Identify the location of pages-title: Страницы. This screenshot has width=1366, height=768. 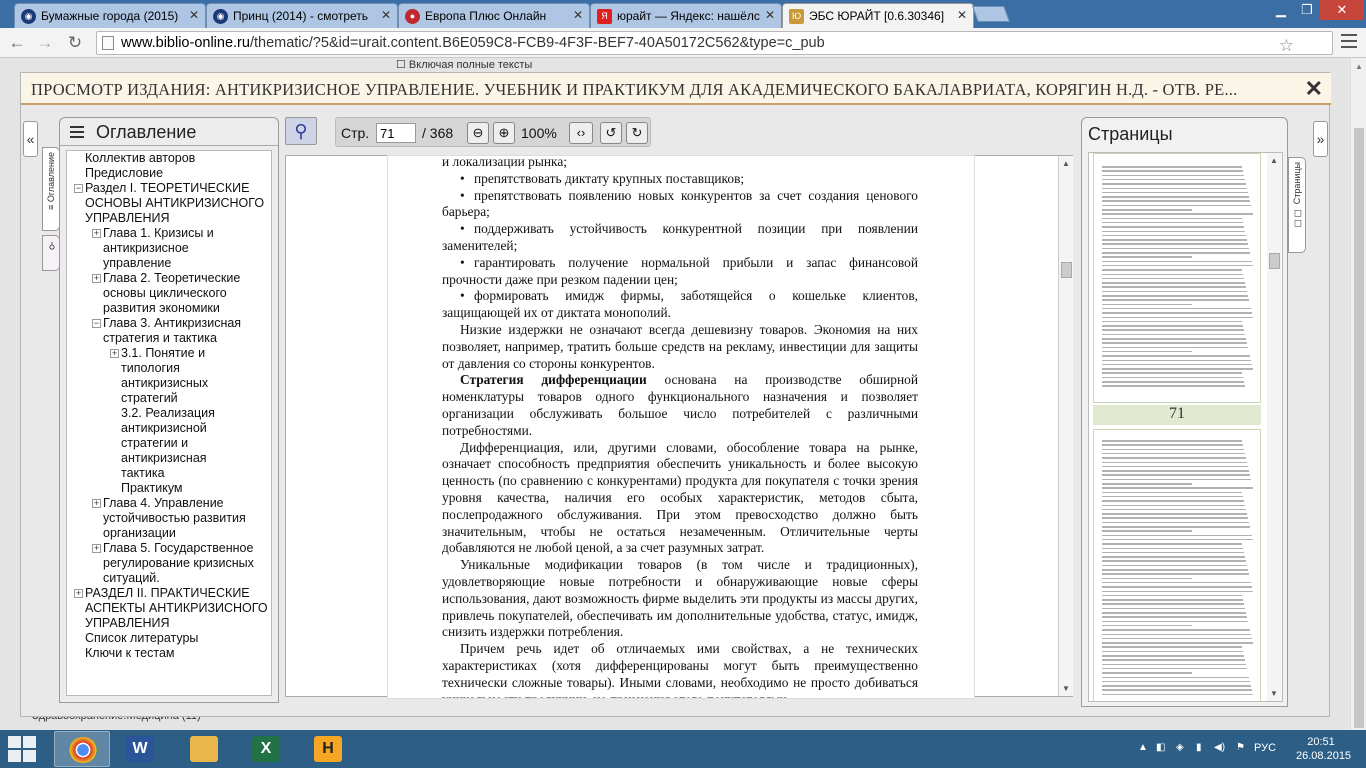
(1130, 134).